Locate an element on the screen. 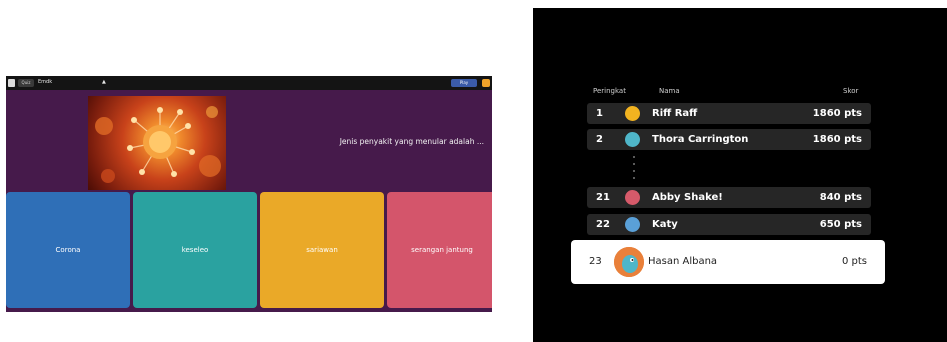  answer-option-1: Corona is located at coordinates (68, 250).